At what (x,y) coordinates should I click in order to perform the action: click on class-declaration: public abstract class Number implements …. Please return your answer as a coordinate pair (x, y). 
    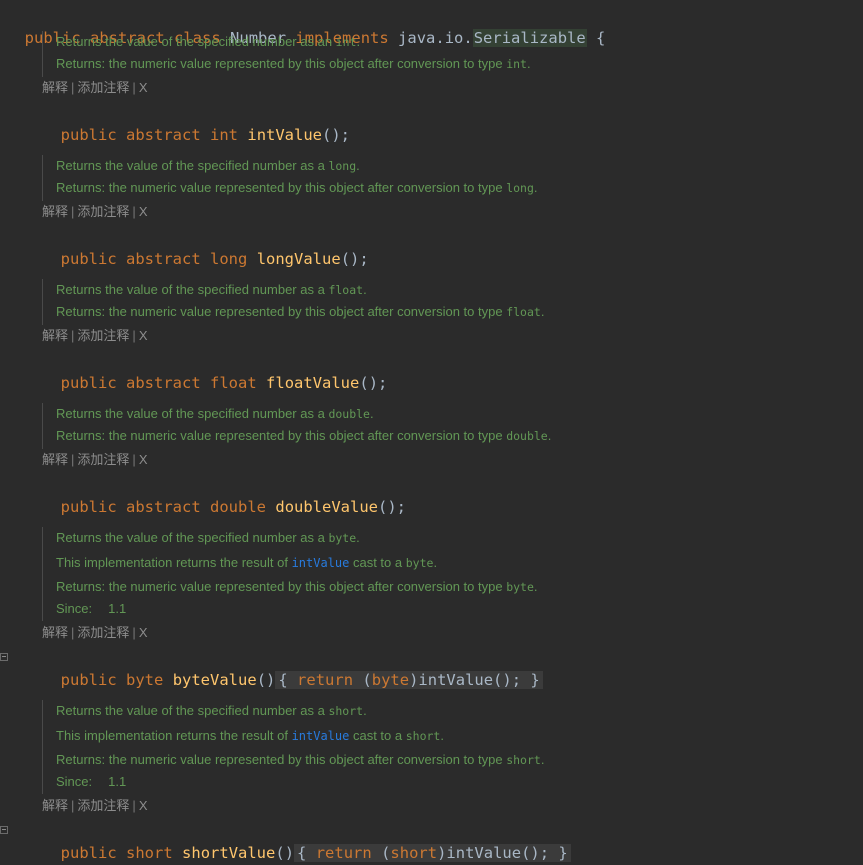
    Looking at the image, I should click on (305, 24).